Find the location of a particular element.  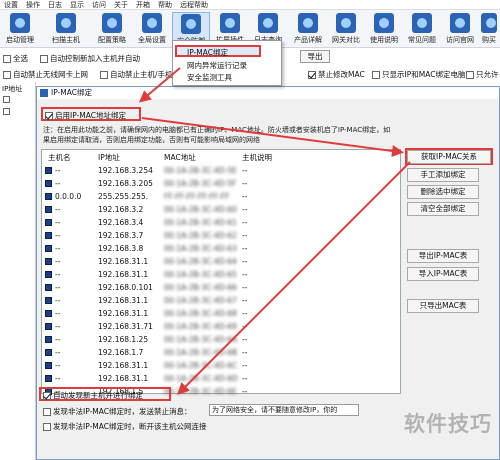

illegal-message-input: 为了网络安全，请不要随意修改IP，你的 is located at coordinates (284, 410).